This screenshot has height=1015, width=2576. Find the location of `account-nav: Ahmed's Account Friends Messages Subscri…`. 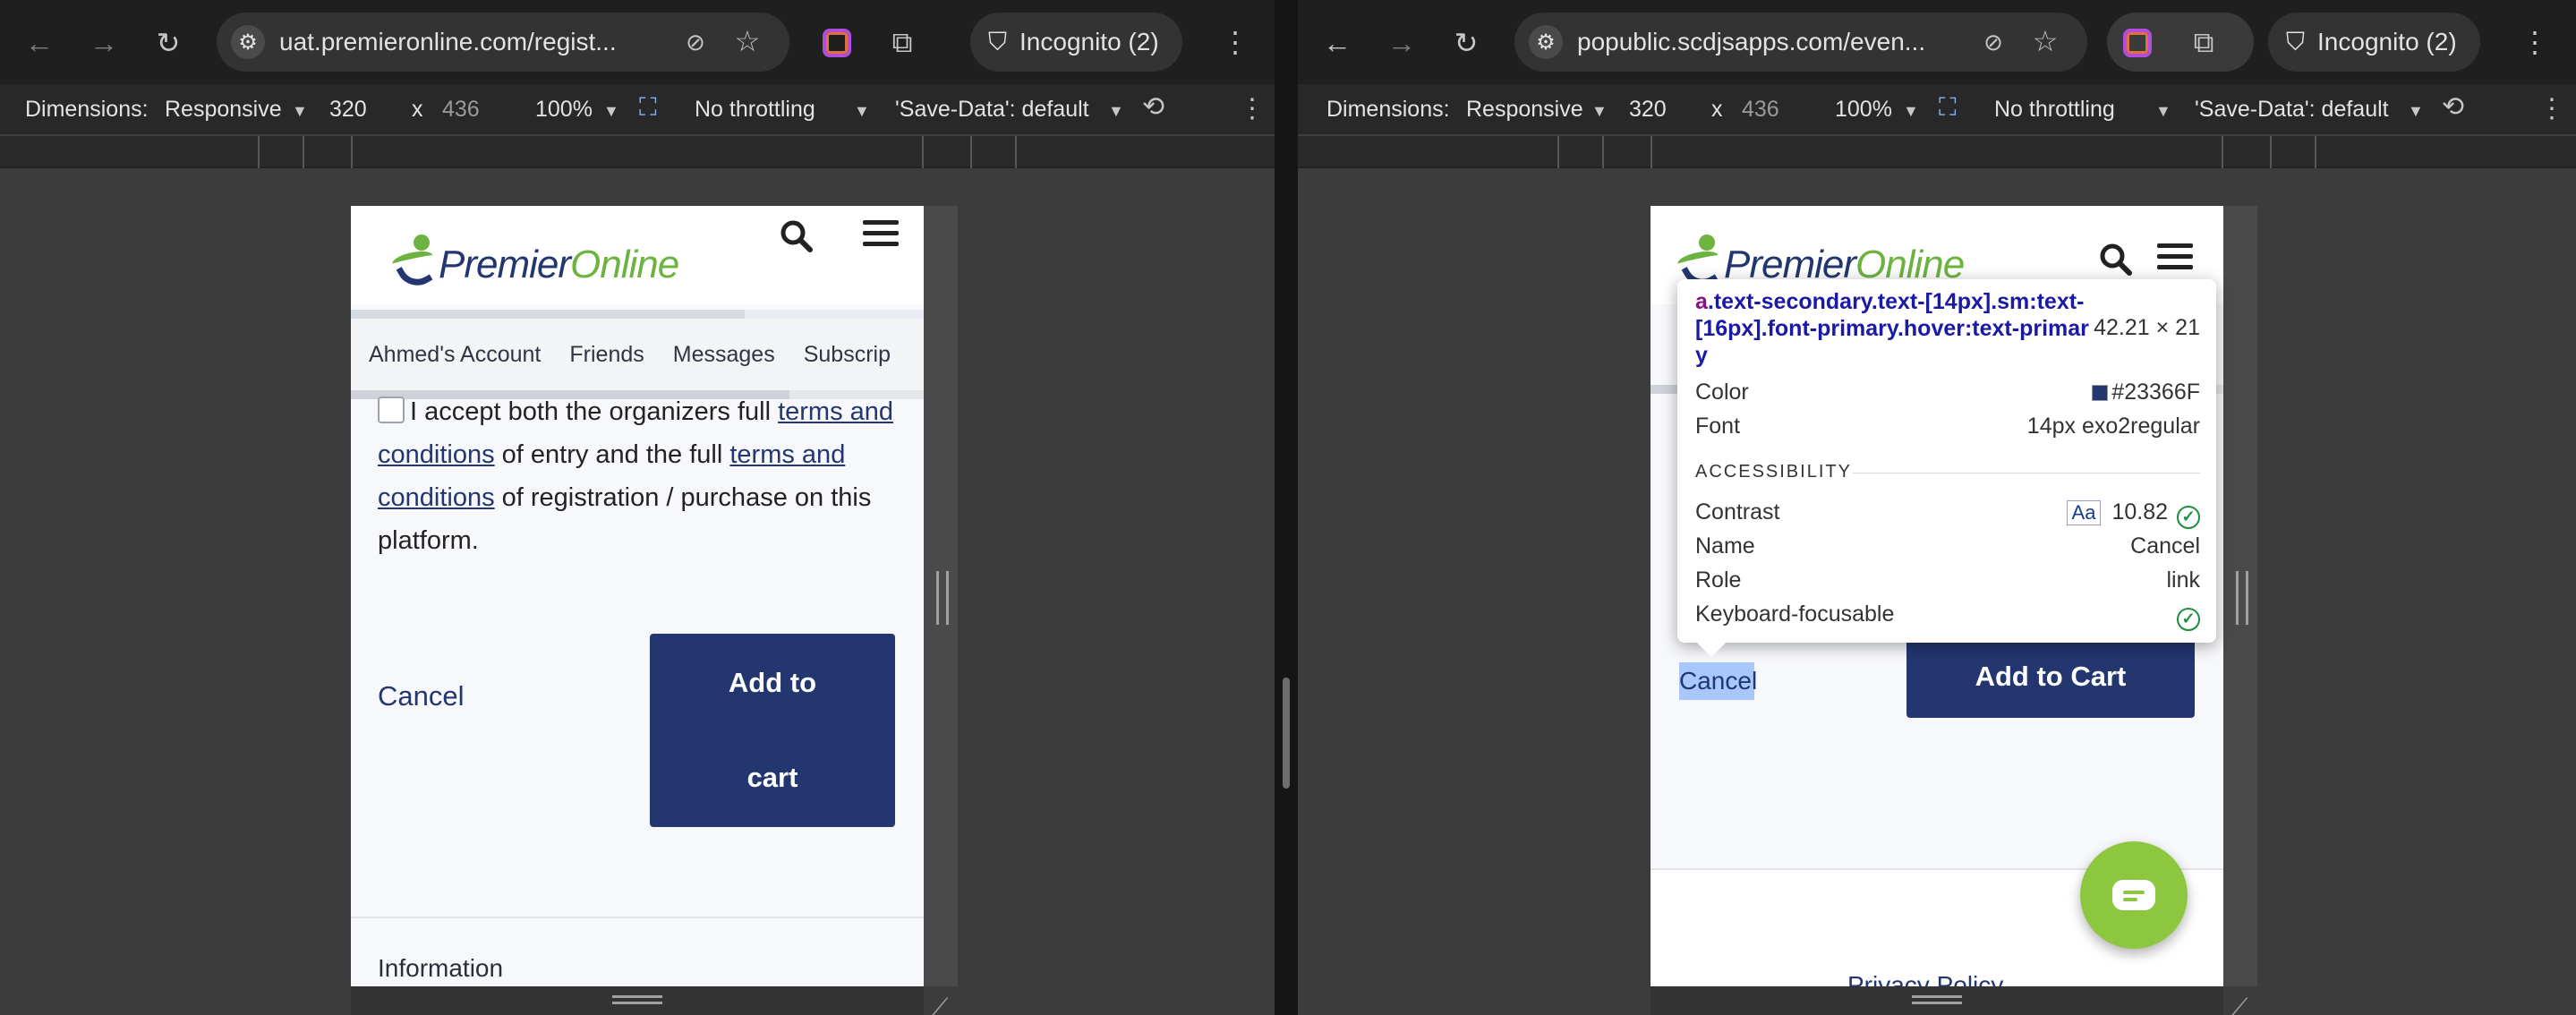

account-nav: Ahmed's Account Friends Messages Subscri… is located at coordinates (637, 354).